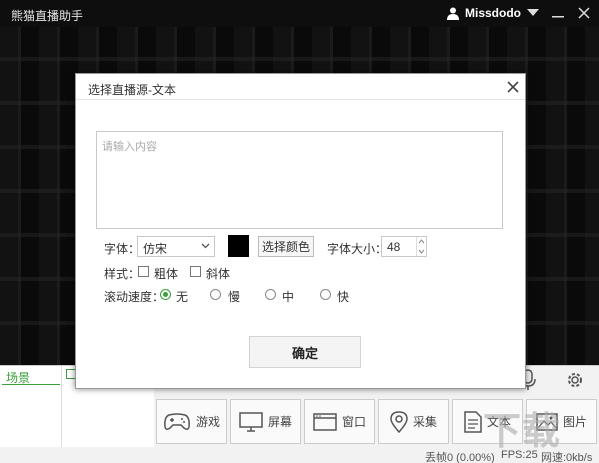 This screenshot has width=599, height=463. I want to click on confirm-button: 确定, so click(305, 352).